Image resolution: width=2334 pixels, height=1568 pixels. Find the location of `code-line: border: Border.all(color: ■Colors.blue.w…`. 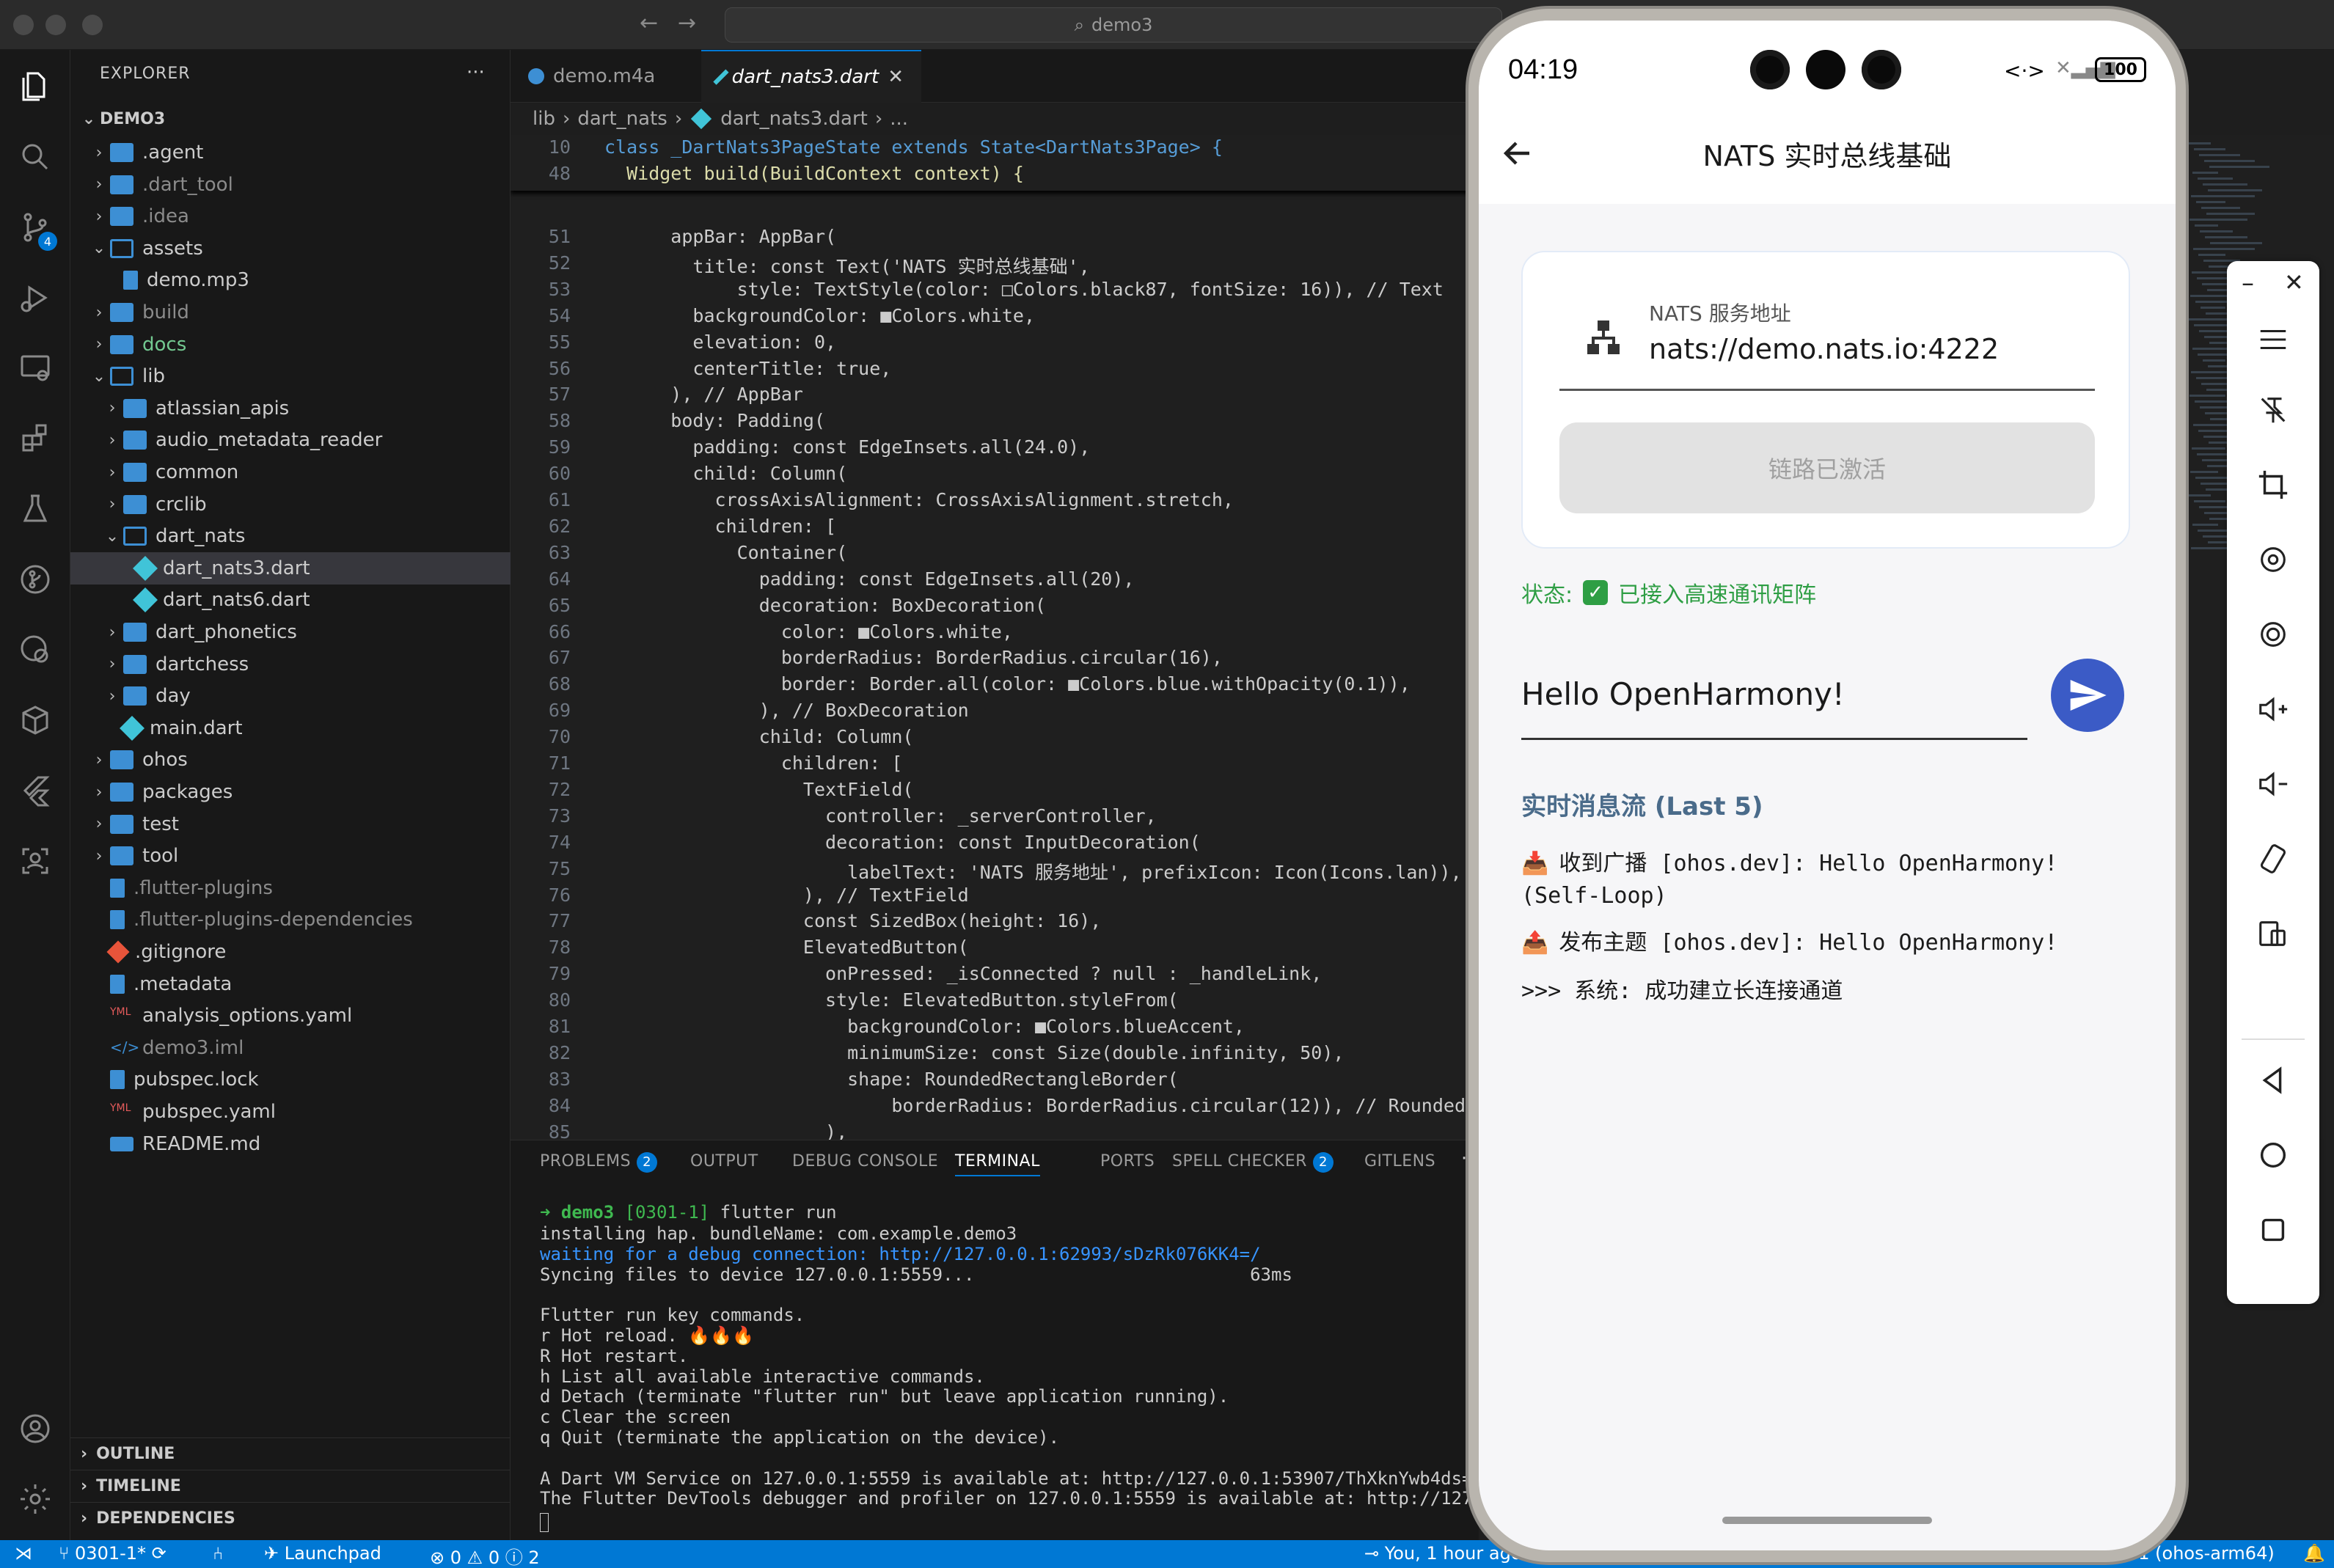

code-line: border: Border.all(color: ■Colors.blue.w… is located at coordinates (1007, 684).